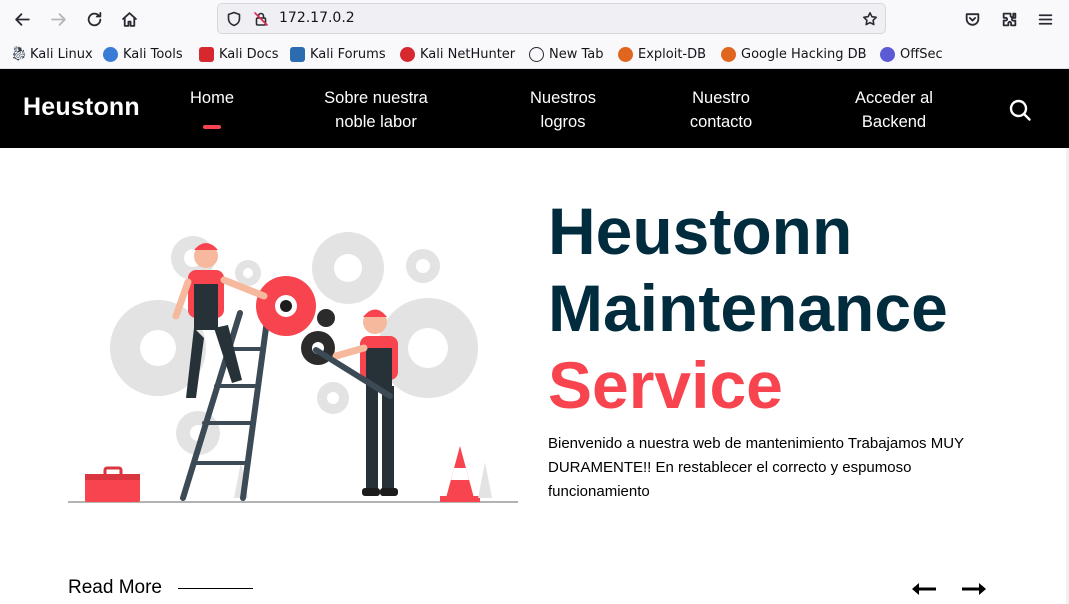 This screenshot has width=1069, height=604. I want to click on nav-home: Home, so click(212, 107).